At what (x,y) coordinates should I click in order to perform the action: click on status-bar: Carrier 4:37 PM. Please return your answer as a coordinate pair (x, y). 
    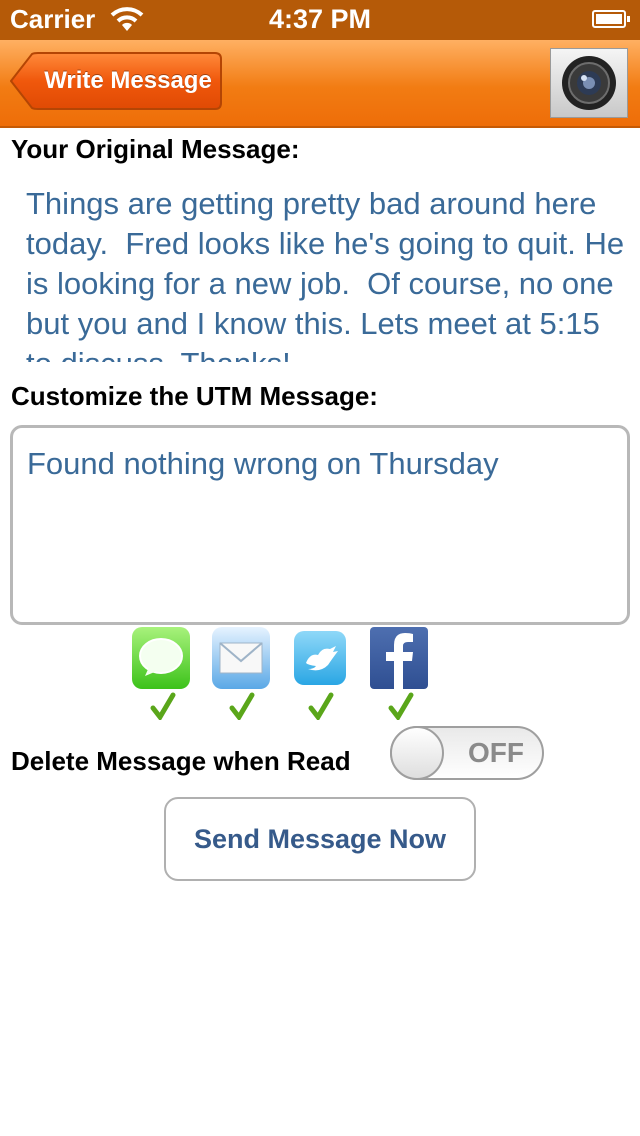
    Looking at the image, I should click on (320, 20).